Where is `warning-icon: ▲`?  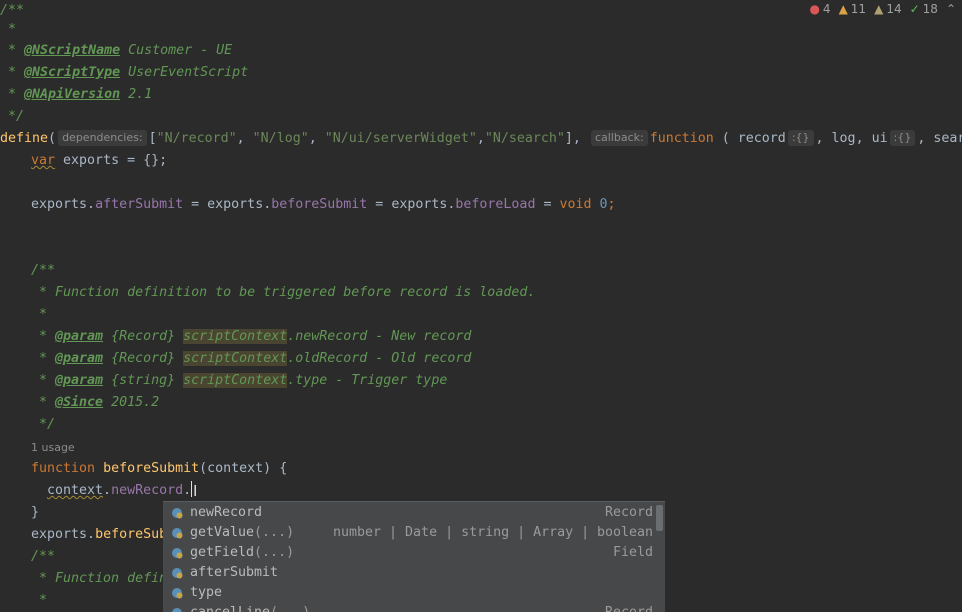 warning-icon: ▲ is located at coordinates (843, 9).